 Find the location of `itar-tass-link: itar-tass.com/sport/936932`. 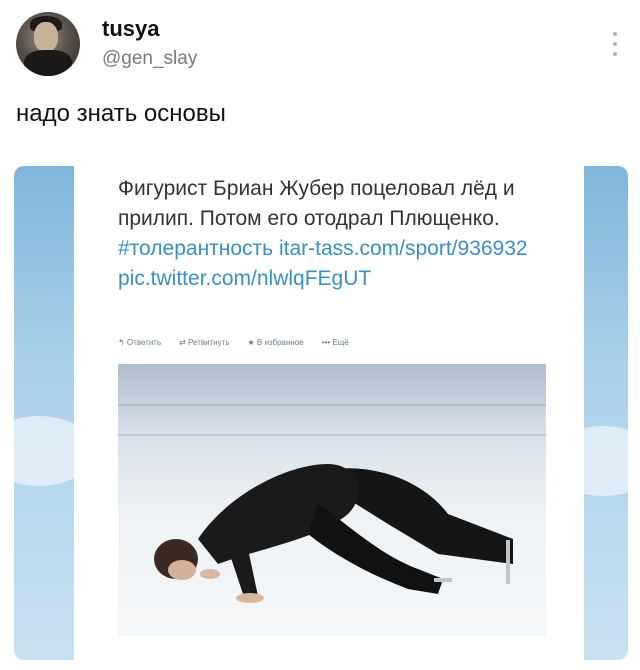

itar-tass-link: itar-tass.com/sport/936932 is located at coordinates (403, 248).